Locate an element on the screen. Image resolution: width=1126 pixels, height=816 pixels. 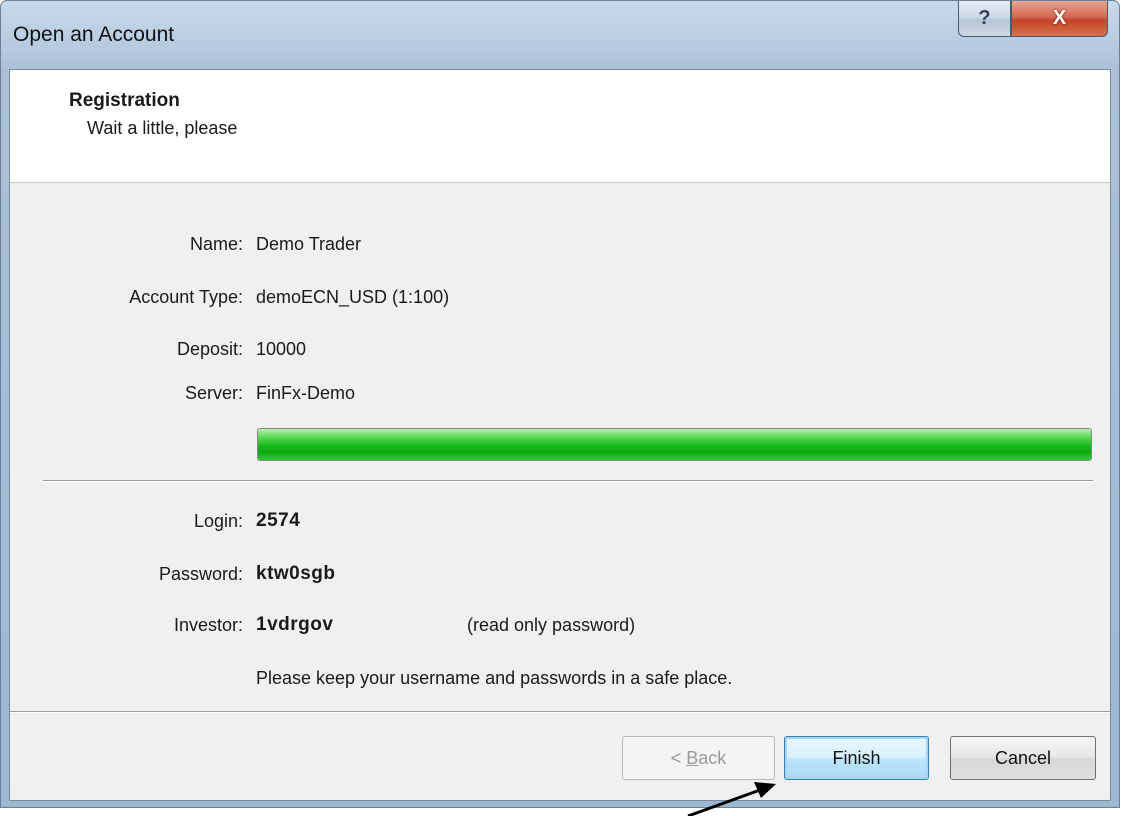
question-mark-icon: ? is located at coordinates (984, 18).